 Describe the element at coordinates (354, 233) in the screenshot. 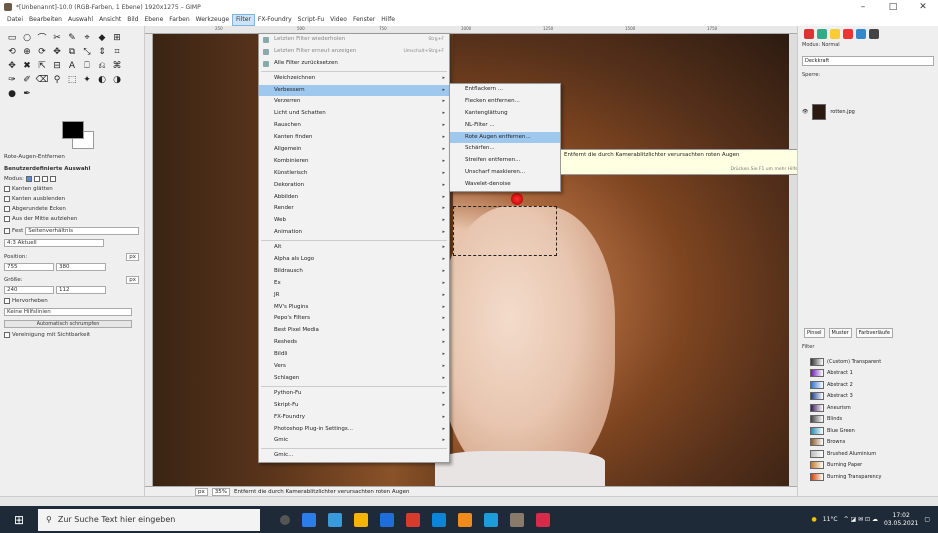

I see `menu-item: Animation ▸` at that location.